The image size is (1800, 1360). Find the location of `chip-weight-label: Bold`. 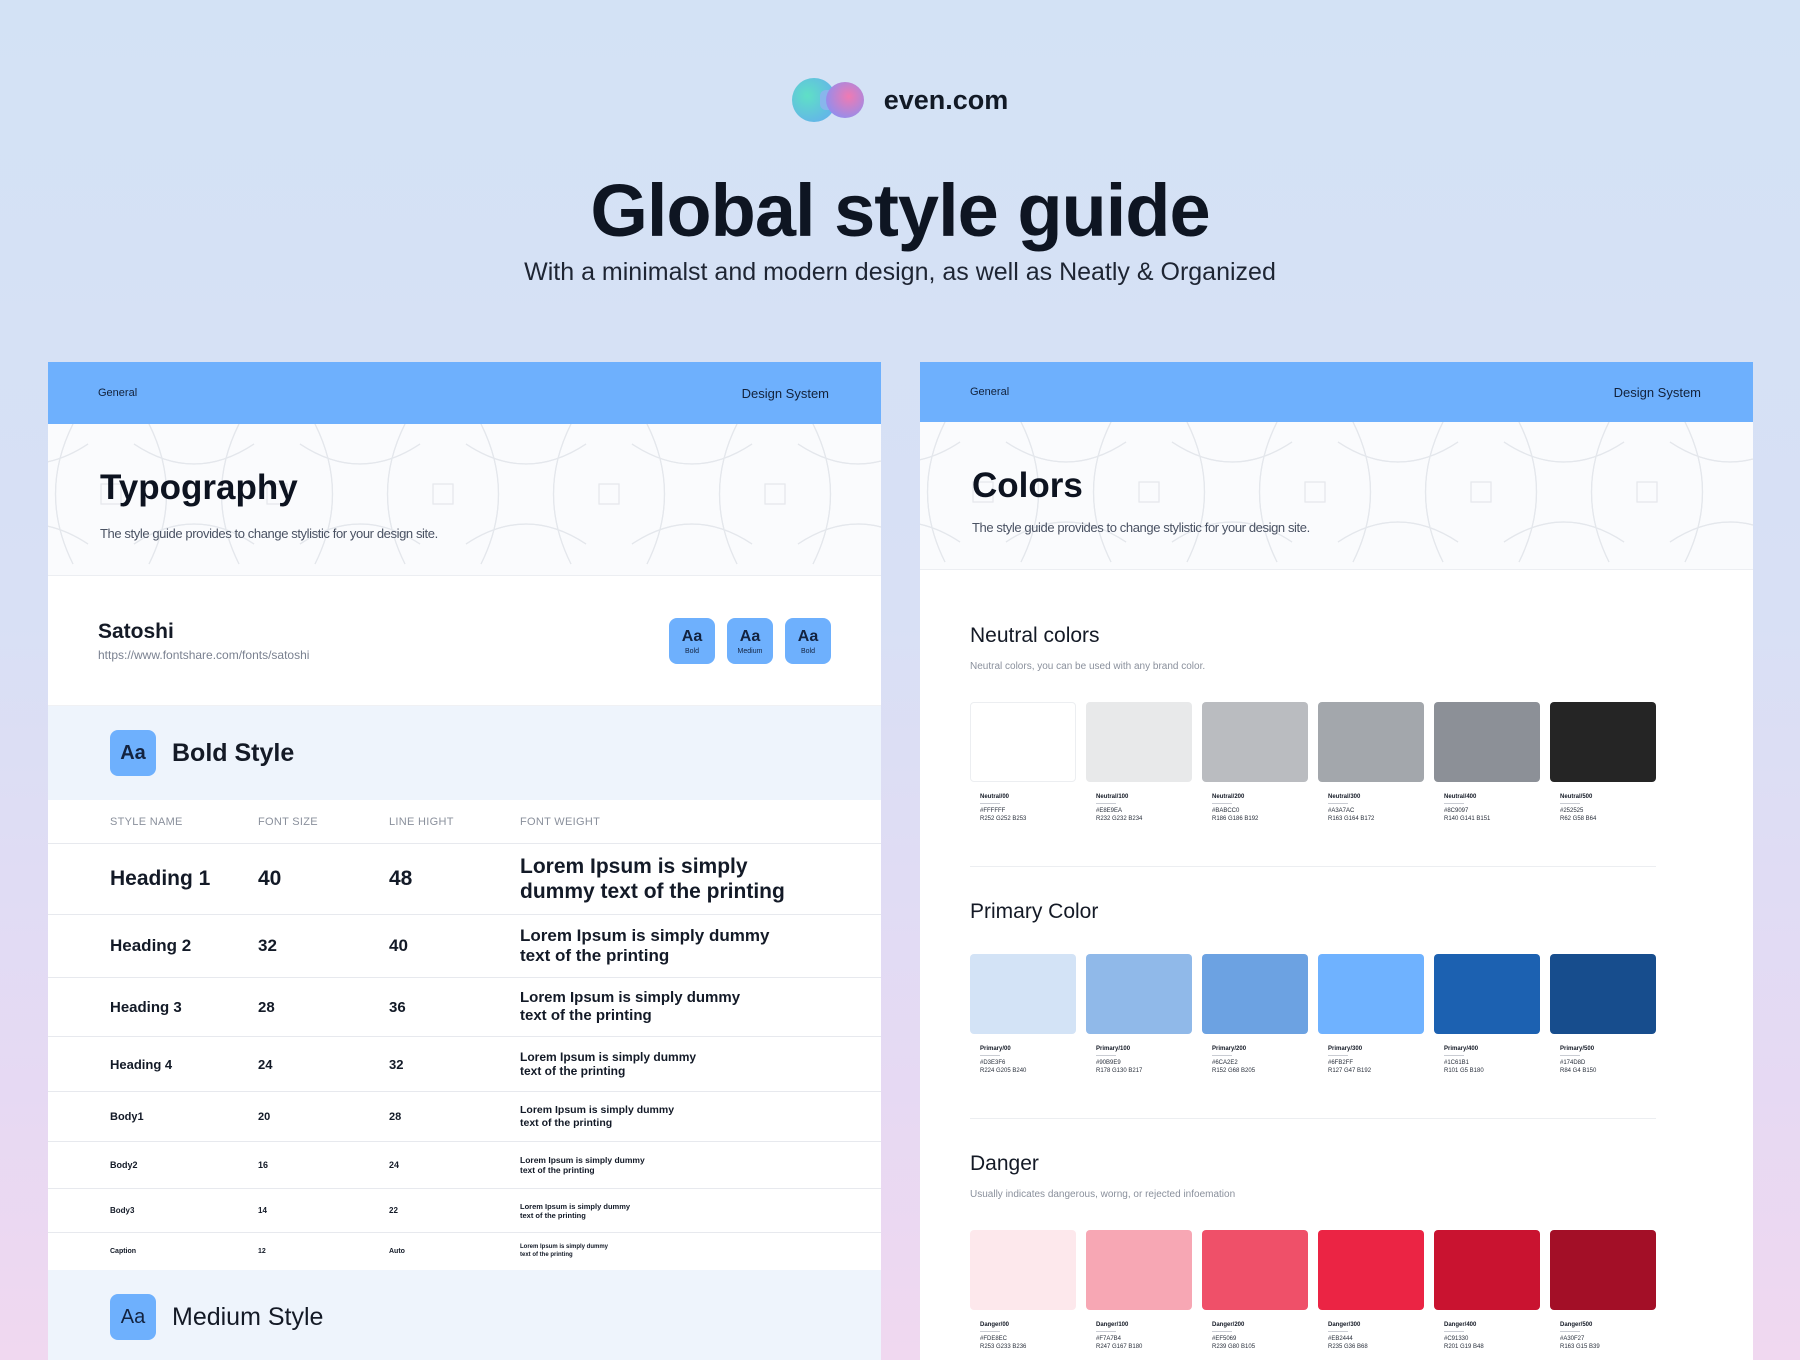

chip-weight-label: Bold is located at coordinates (691, 651).